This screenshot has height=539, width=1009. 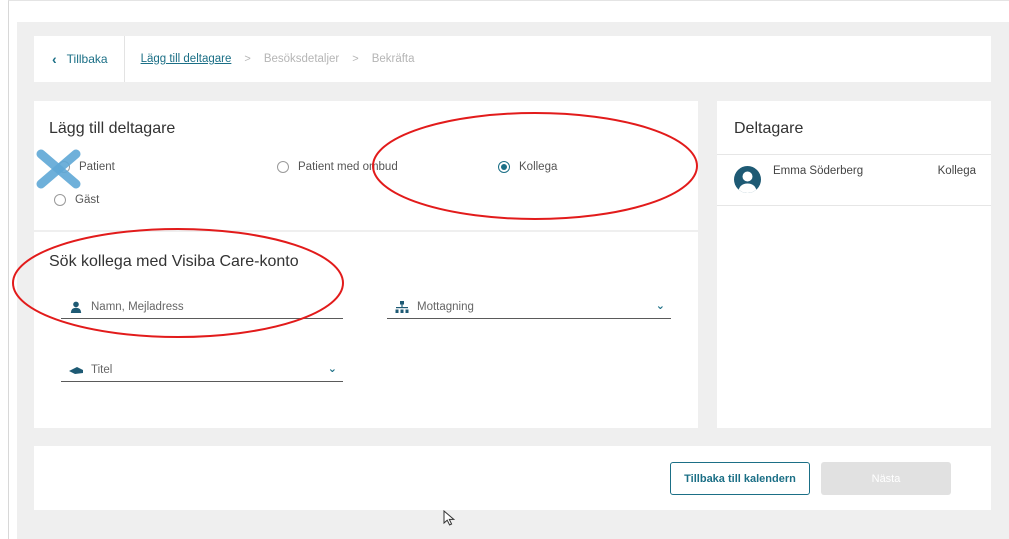 I want to click on action-bar: Tillbaka till kalendern Nästa, so click(x=512, y=478).